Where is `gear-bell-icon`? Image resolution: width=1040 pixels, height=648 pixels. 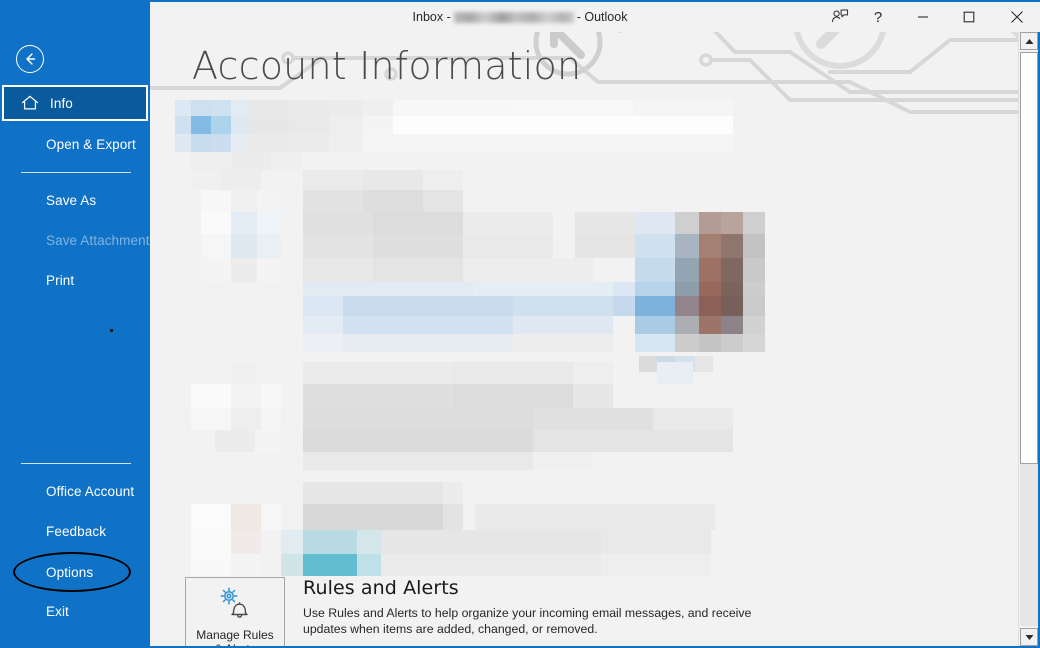
gear-bell-icon is located at coordinates (235, 604).